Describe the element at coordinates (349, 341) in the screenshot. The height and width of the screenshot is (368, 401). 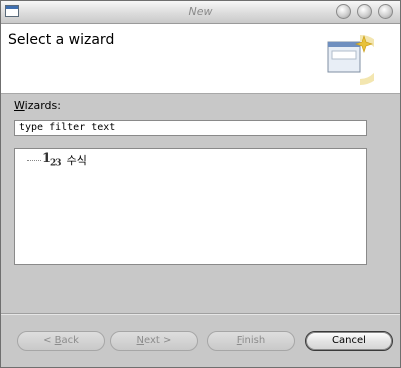
I see `cancel-button: Cancel` at that location.